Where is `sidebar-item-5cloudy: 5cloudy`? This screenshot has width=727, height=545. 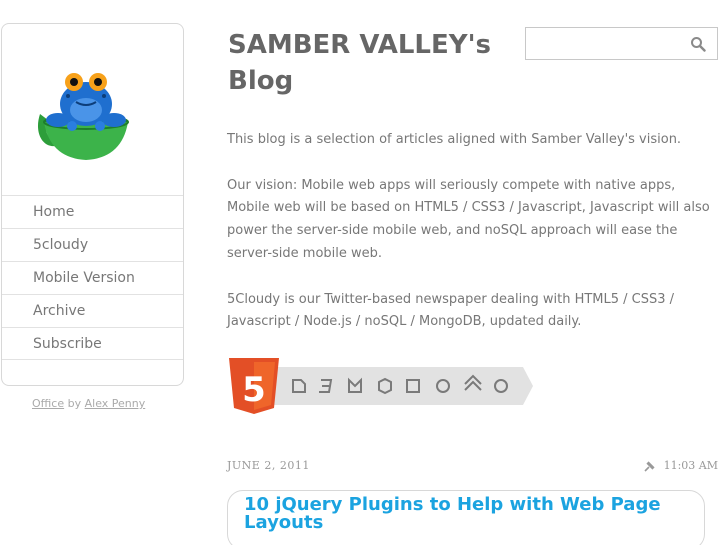 sidebar-item-5cloudy: 5cloudy is located at coordinates (92, 244).